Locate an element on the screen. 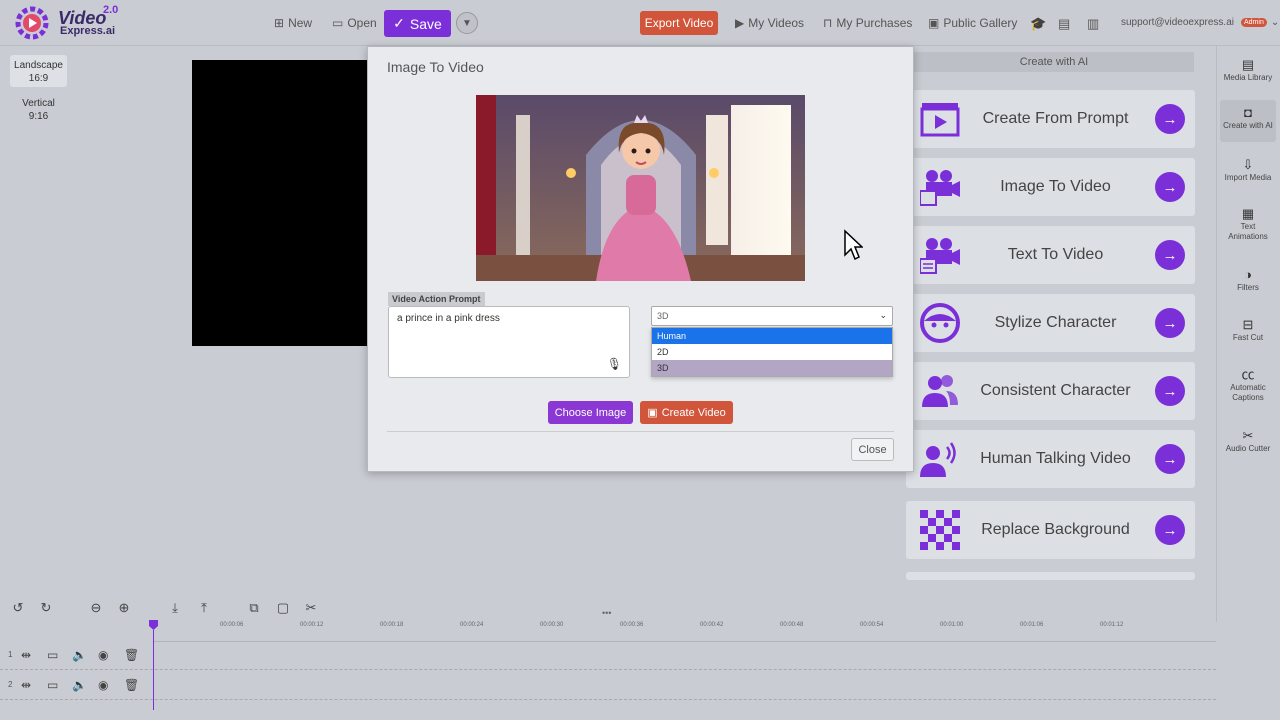 Image resolution: width=1280 pixels, height=720 pixels. sidebar-item-label: Automatic Captions is located at coordinates (1248, 392).